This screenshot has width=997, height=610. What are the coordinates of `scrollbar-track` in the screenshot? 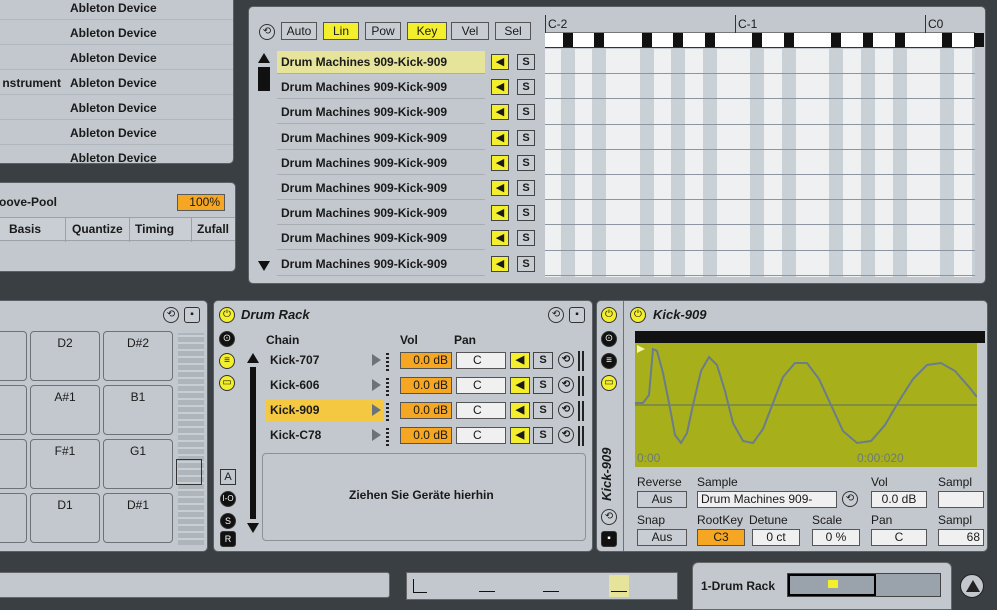 It's located at (253, 443).